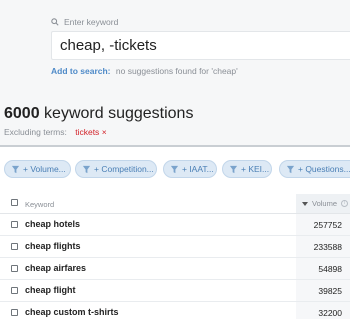  I want to click on excluded-terms-label: Excluding terms:, so click(35, 132).